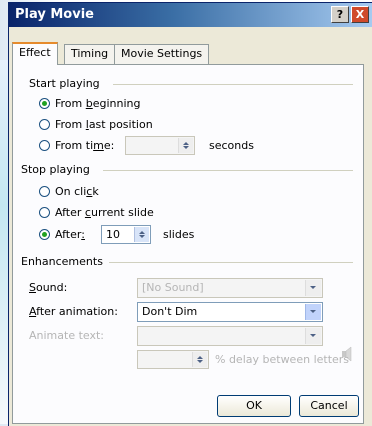 Image resolution: width=372 pixels, height=426 pixels. I want to click on radio-after-current-slide-label: After current slide, so click(104, 212).